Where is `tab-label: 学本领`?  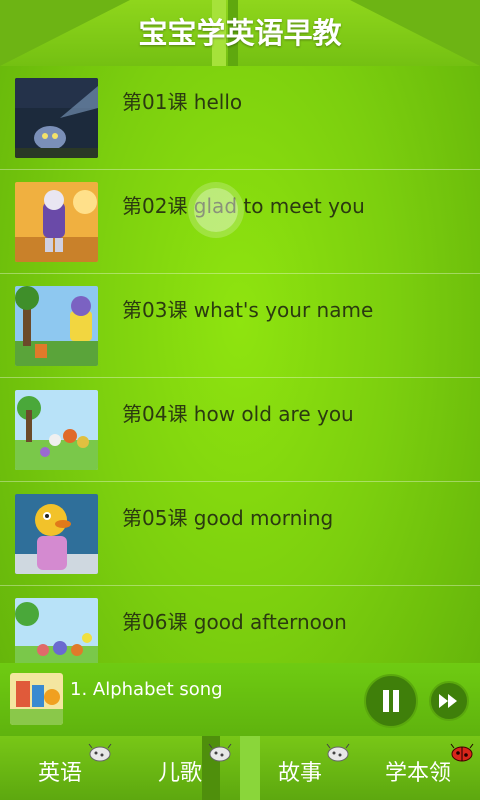
tab-label: 学本领 is located at coordinates (418, 773).